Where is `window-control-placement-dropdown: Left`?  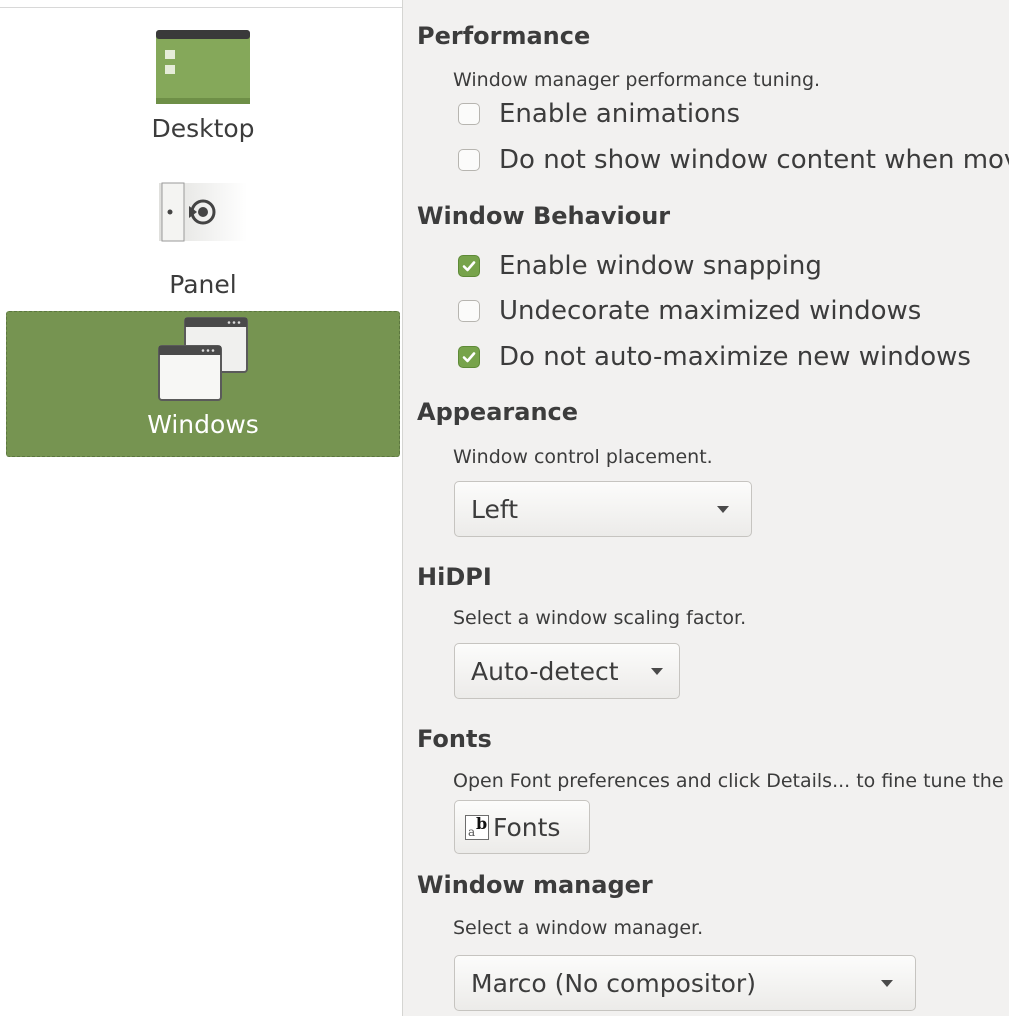 window-control-placement-dropdown: Left is located at coordinates (603, 509).